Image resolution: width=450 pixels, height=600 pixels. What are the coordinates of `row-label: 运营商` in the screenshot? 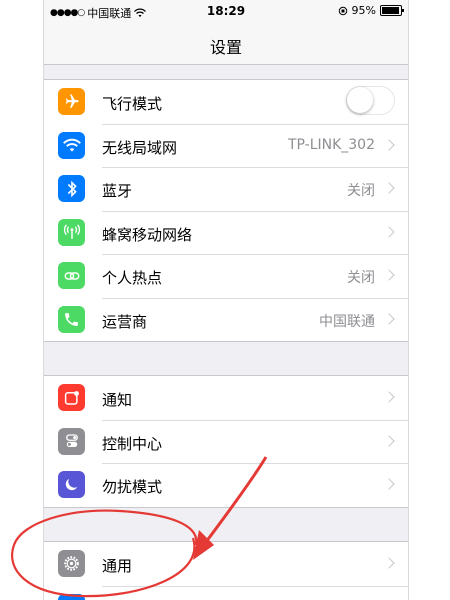 It's located at (125, 321).